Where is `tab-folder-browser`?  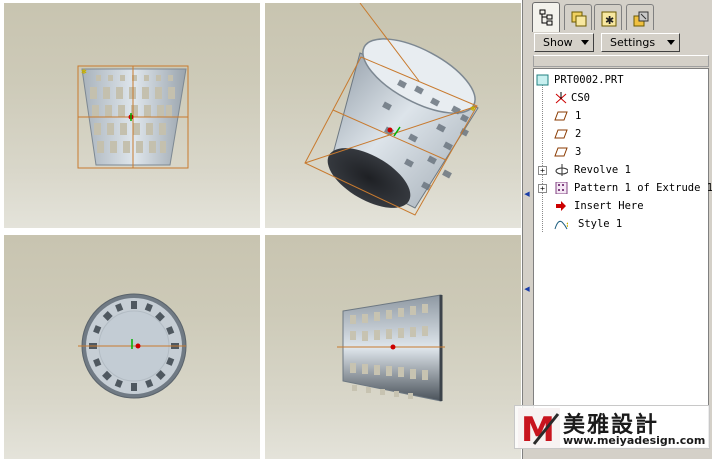
tab-folder-browser is located at coordinates (640, 17).